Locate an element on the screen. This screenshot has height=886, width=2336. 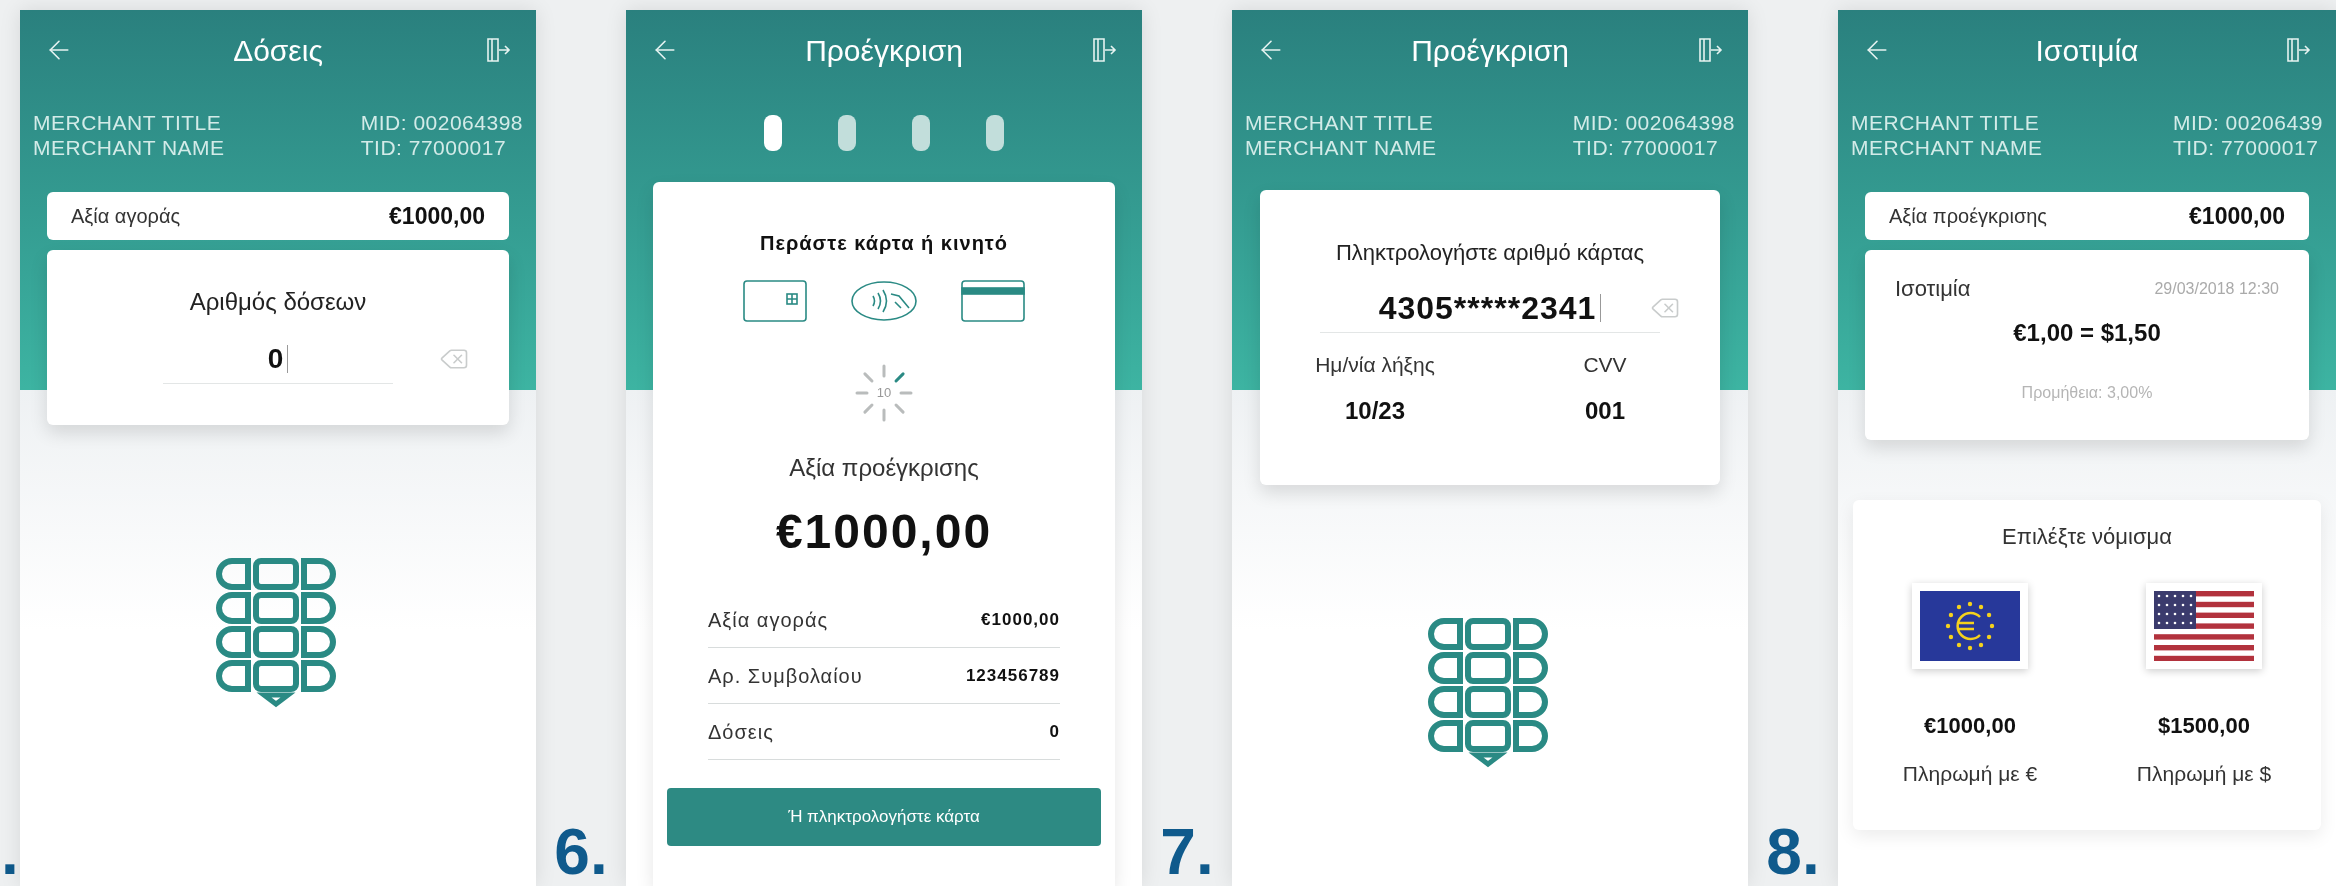
enter-card-button: Ή πληκτρολογήστε κάρτα is located at coordinates (884, 817).